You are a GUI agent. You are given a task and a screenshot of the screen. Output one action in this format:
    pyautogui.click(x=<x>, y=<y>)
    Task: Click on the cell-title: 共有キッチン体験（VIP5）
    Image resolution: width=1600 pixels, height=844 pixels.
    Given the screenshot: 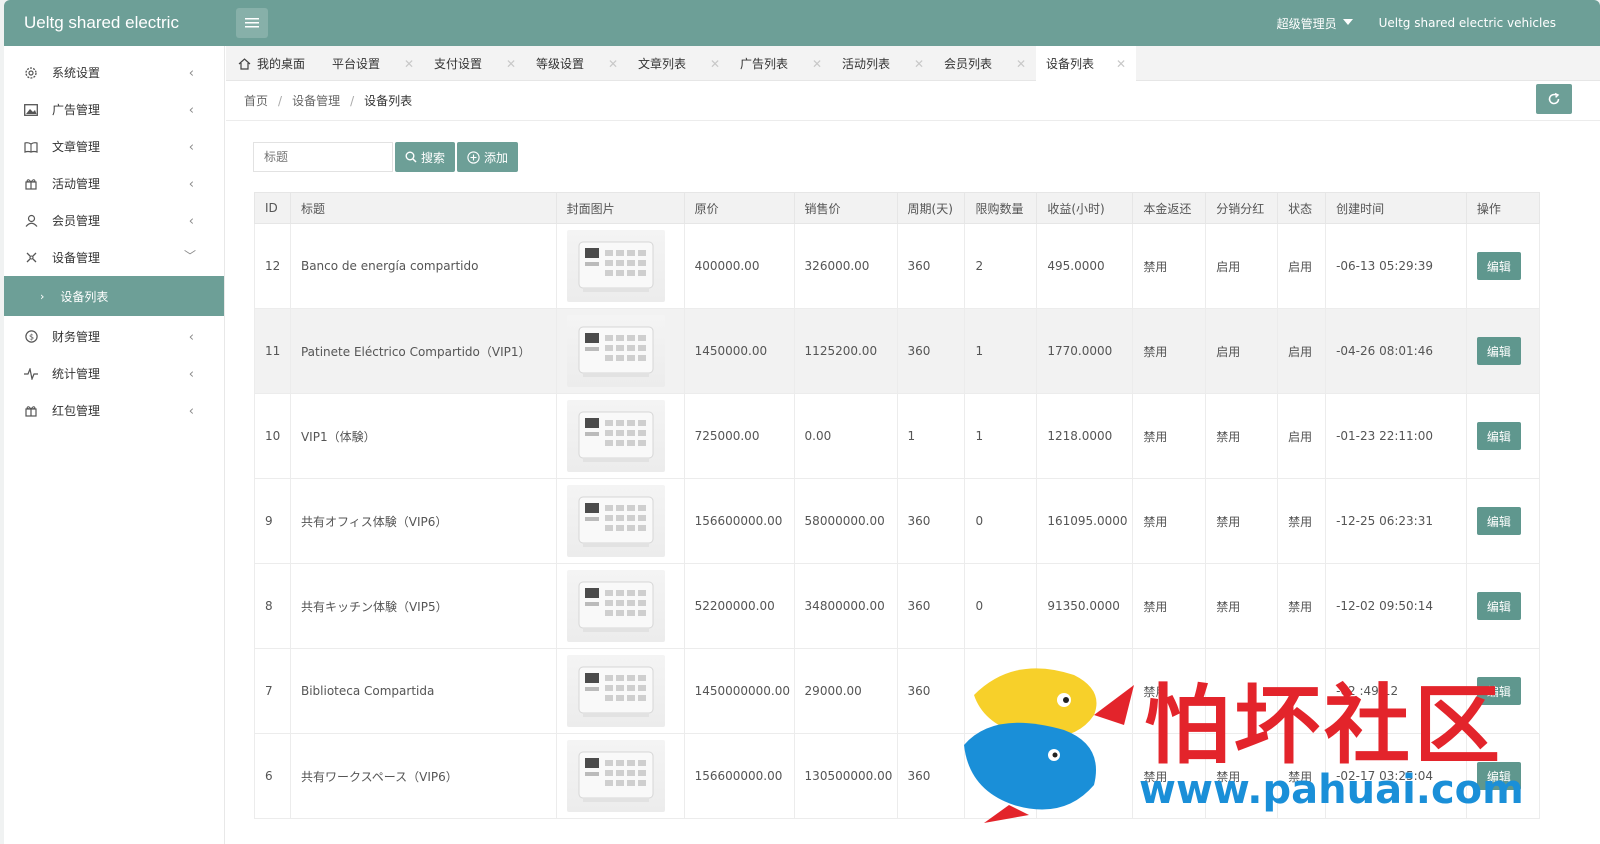 What is the action you would take?
    pyautogui.click(x=423, y=606)
    